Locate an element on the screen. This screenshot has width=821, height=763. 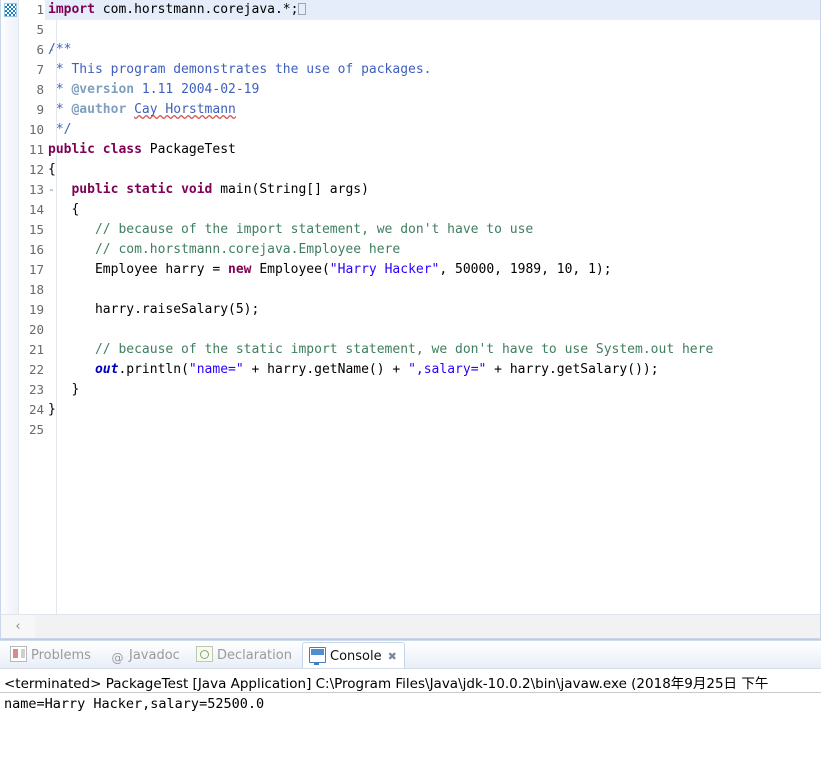
token-javadoc-tag-author: @author is located at coordinates (99, 109).